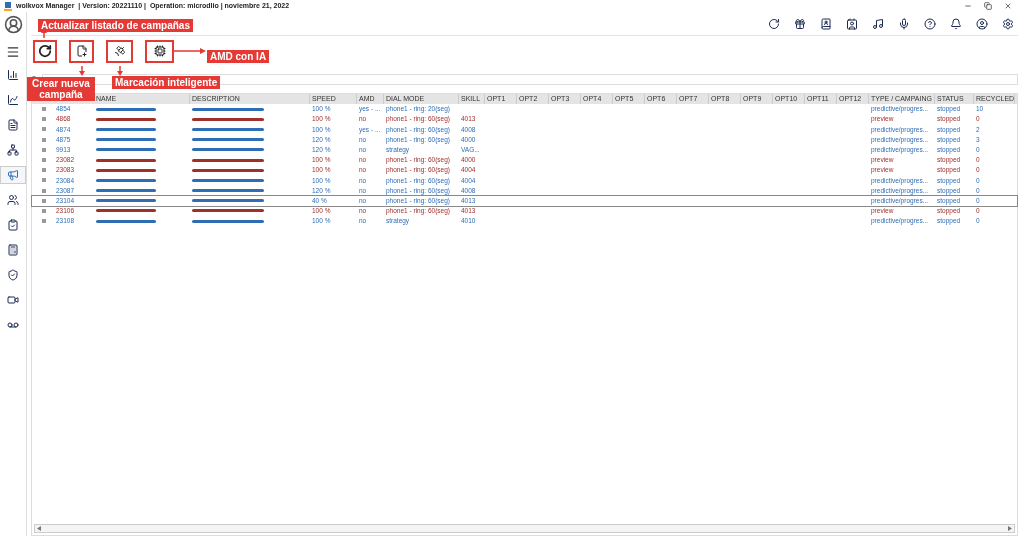  I want to click on voicemail-icon, so click(13, 325).